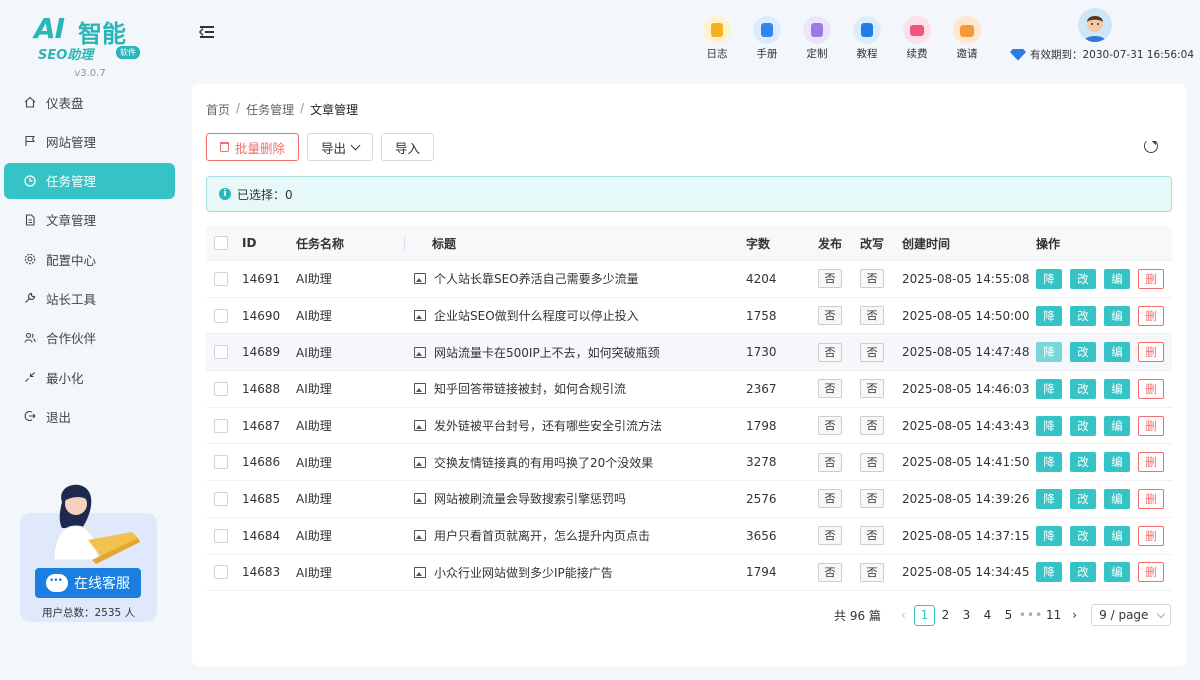 The image size is (1200, 680). Describe the element at coordinates (89, 416) in the screenshot. I see `sidebar-item-logout: 退出` at that location.